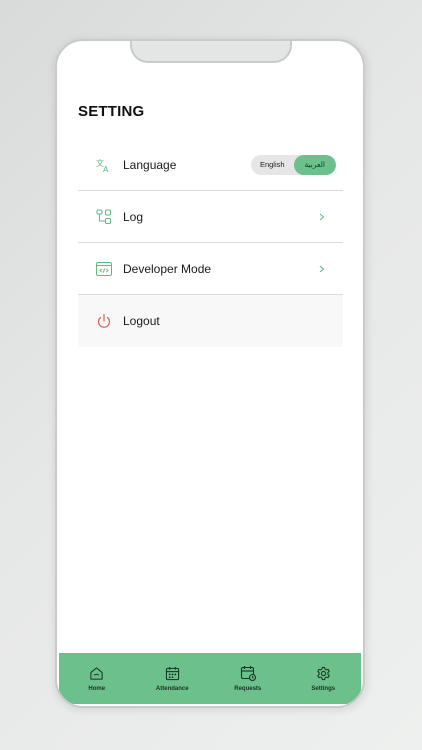 The image size is (422, 750). I want to click on log-icon, so click(104, 217).